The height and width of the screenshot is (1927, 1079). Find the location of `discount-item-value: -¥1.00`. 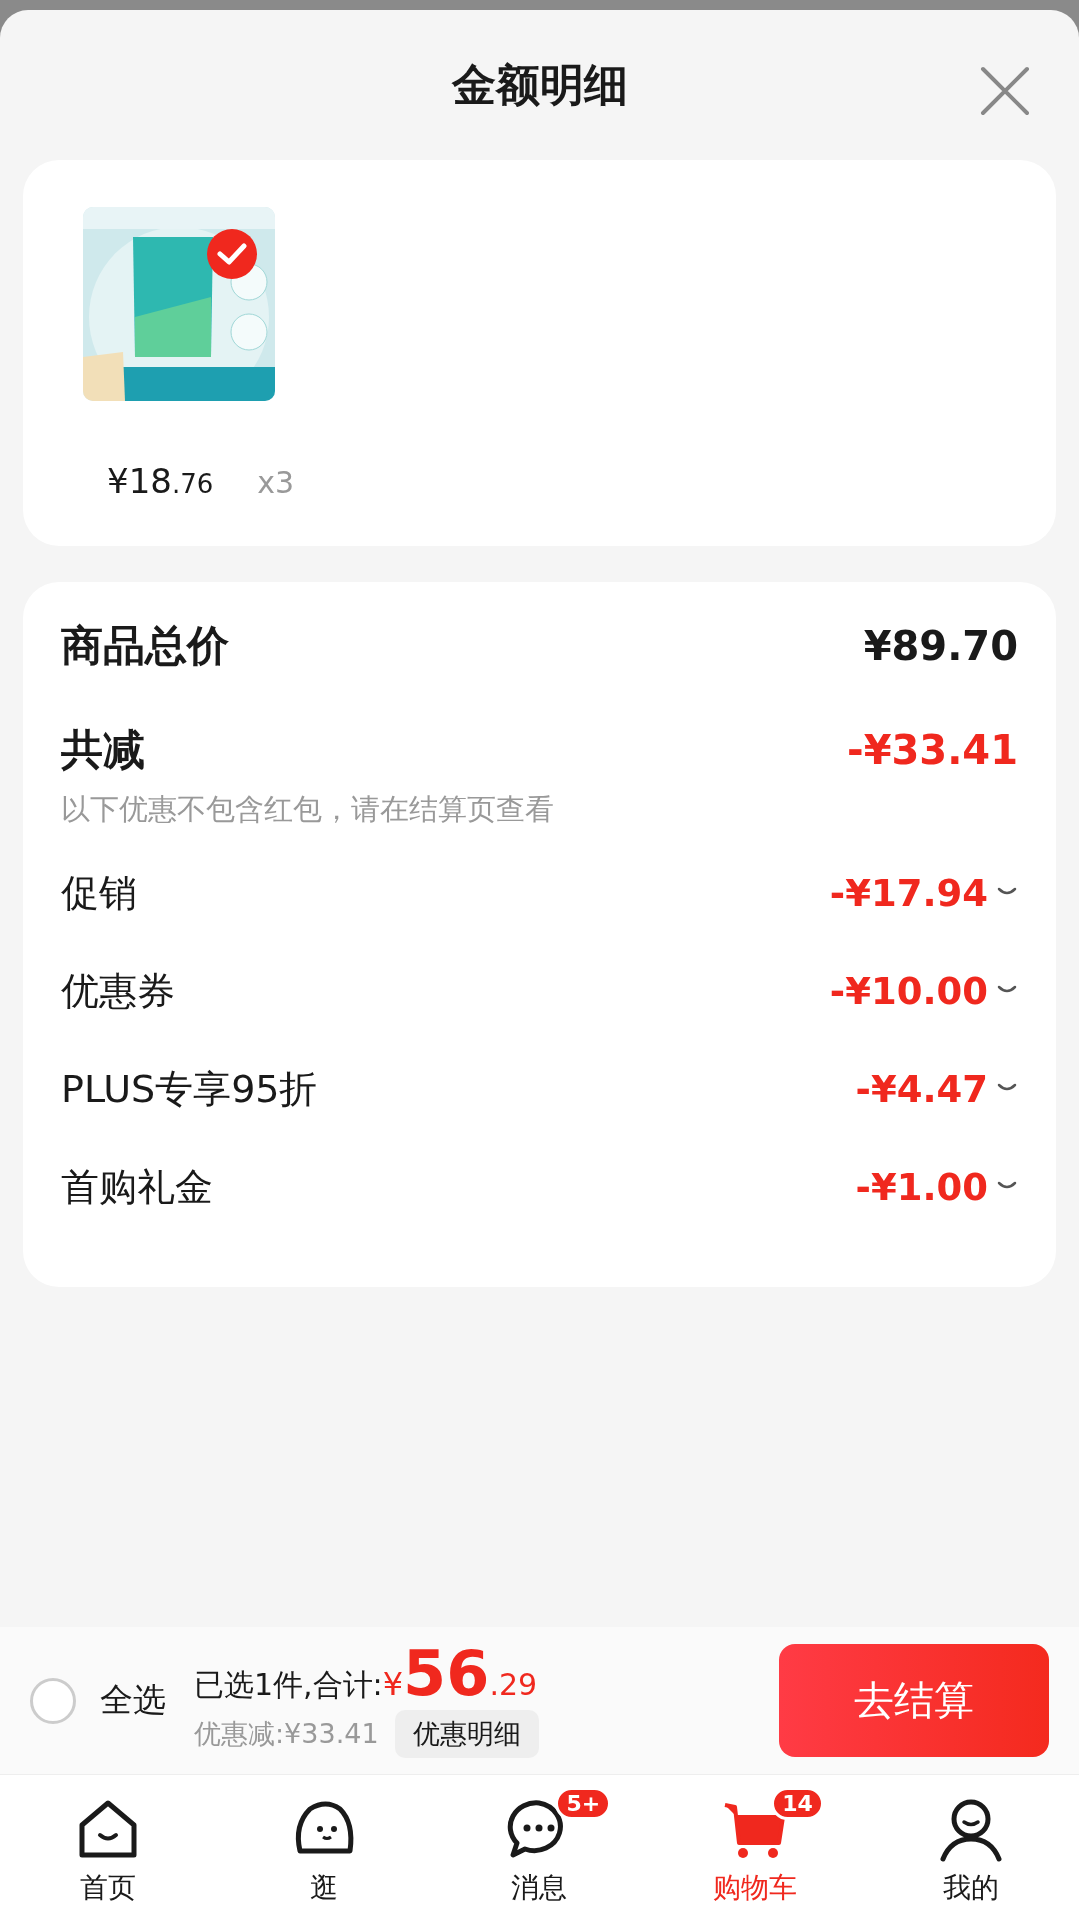

discount-item-value: -¥1.00 is located at coordinates (921, 1187).